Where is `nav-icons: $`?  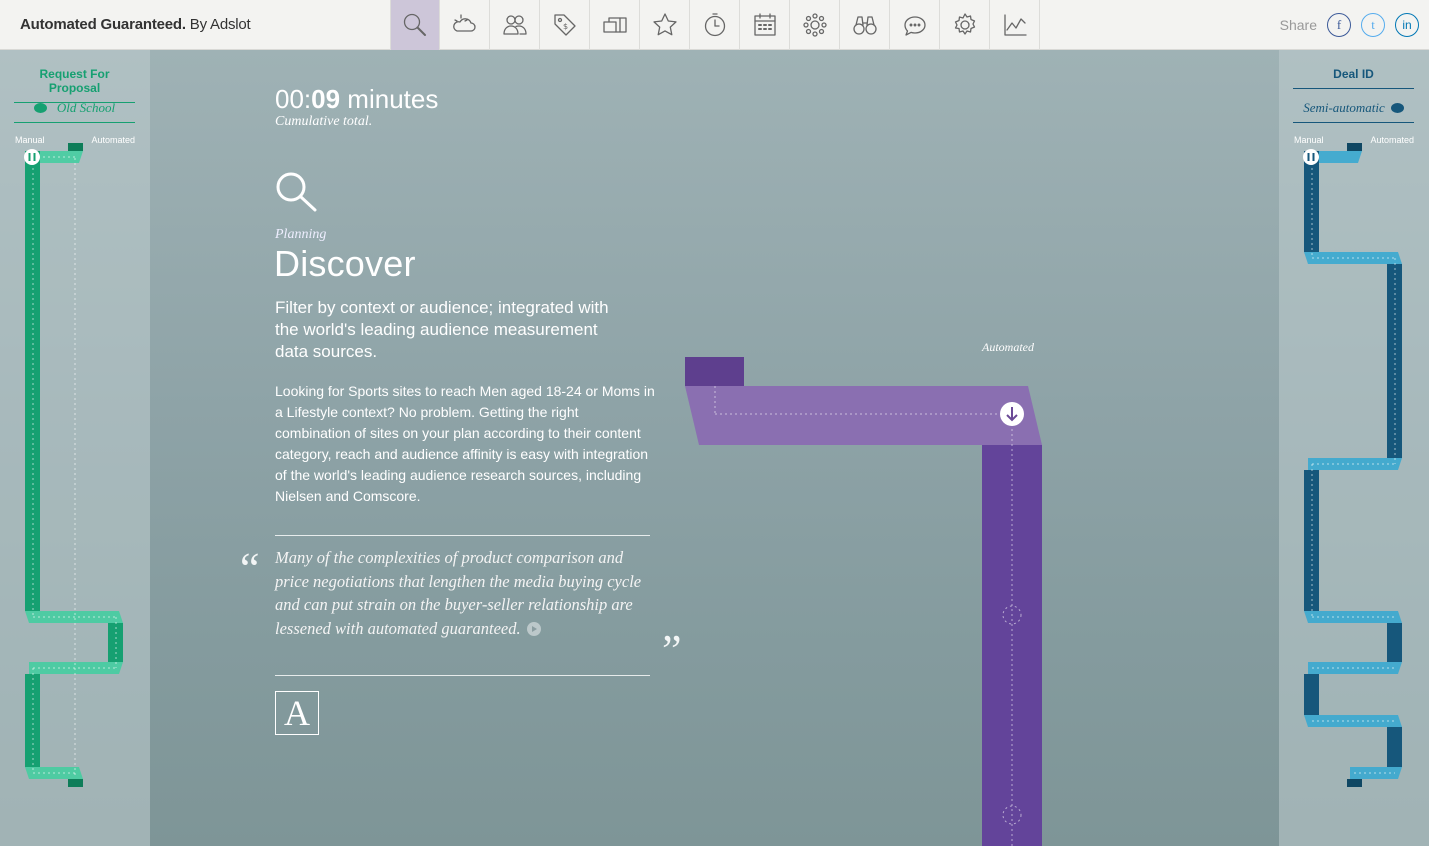 nav-icons: $ is located at coordinates (715, 25).